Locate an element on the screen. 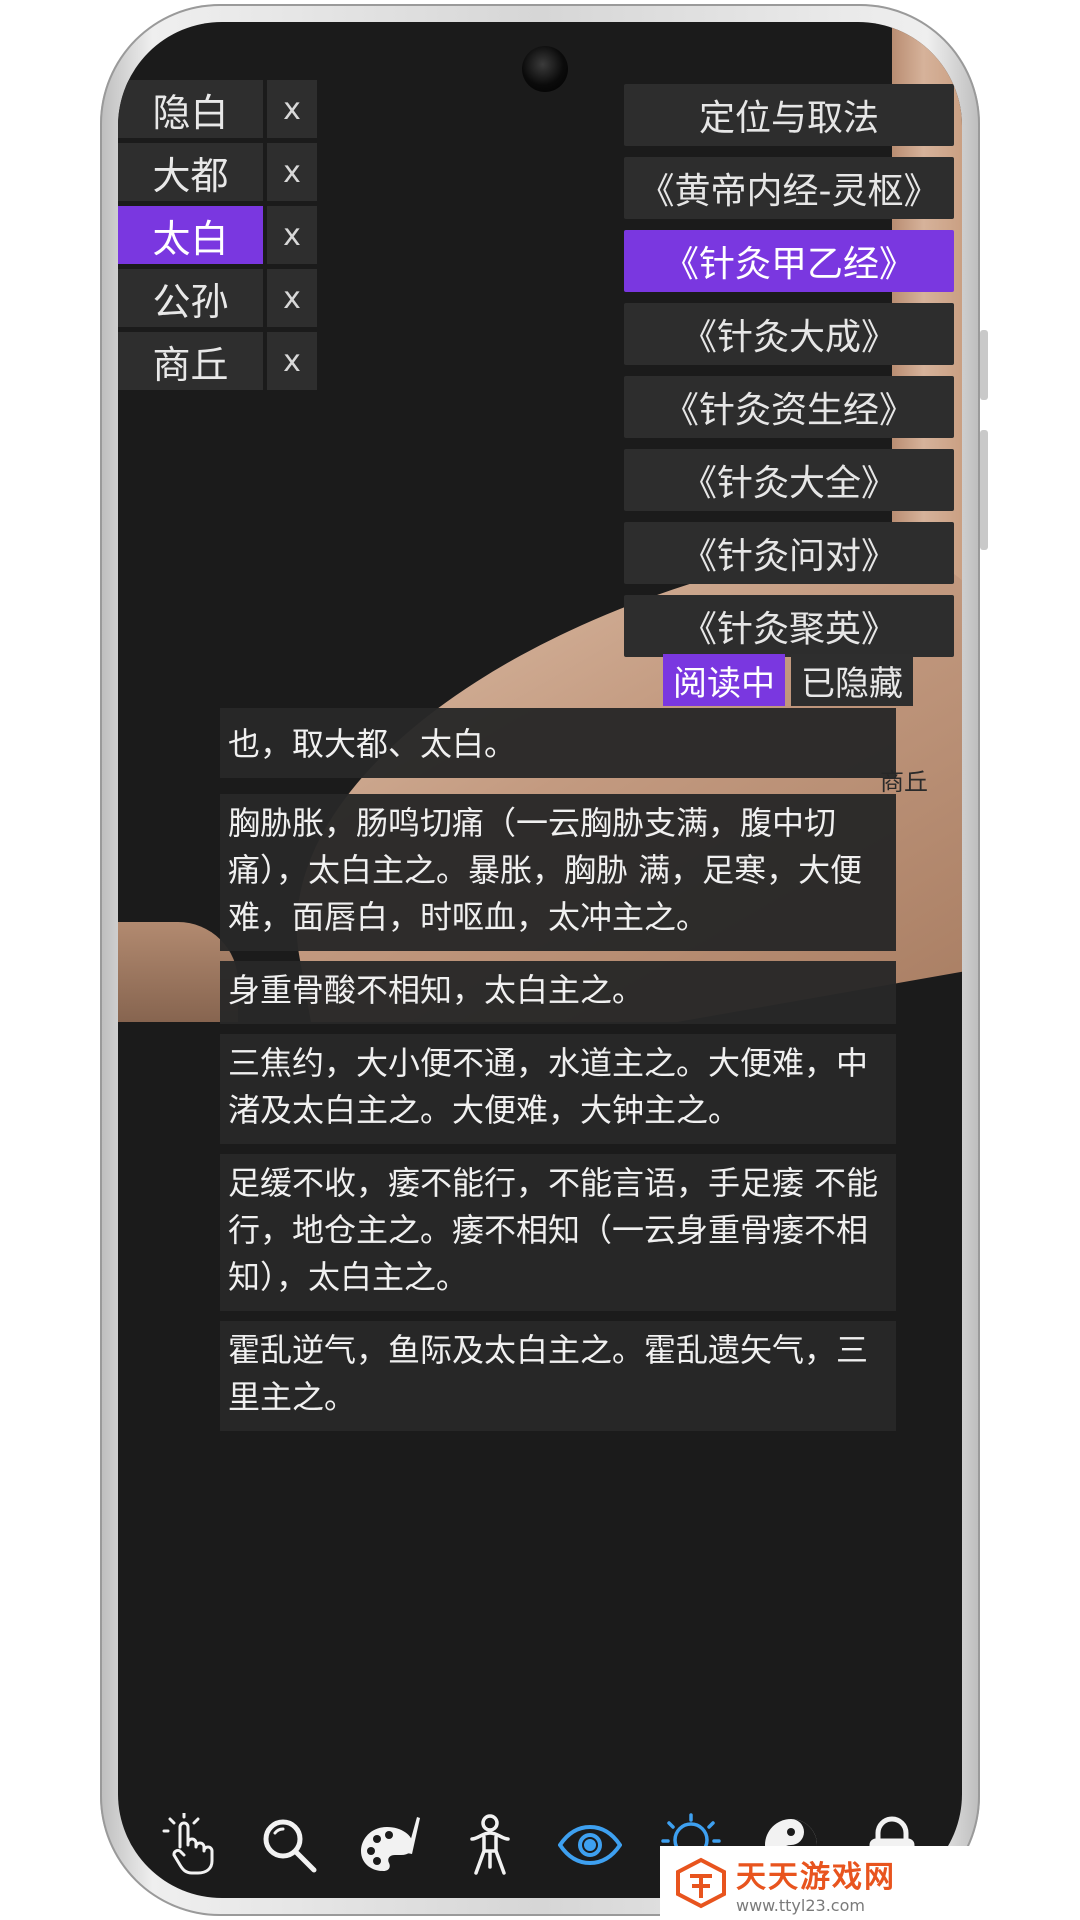  eye-icon is located at coordinates (590, 1845).